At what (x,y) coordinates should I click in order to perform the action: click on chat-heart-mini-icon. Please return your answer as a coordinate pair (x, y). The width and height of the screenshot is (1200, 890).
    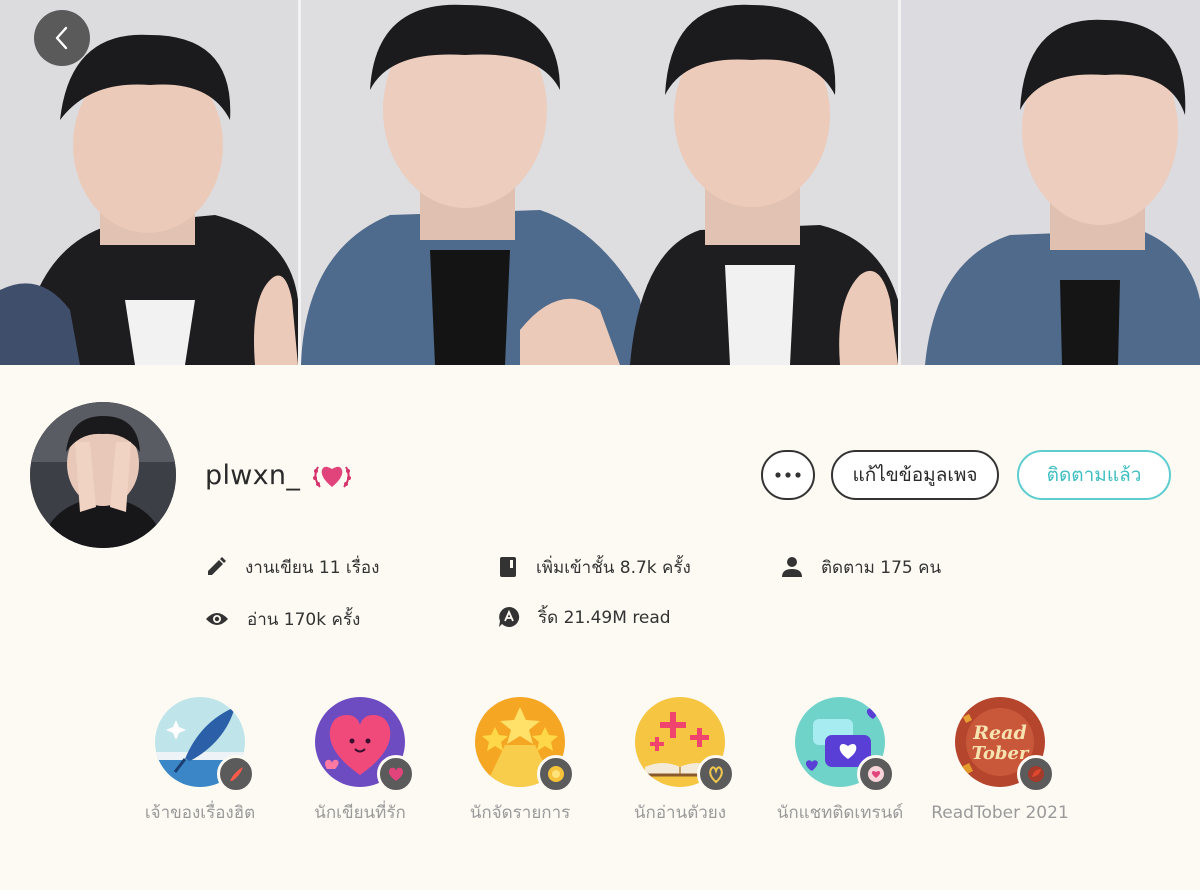
    Looking at the image, I should click on (876, 774).